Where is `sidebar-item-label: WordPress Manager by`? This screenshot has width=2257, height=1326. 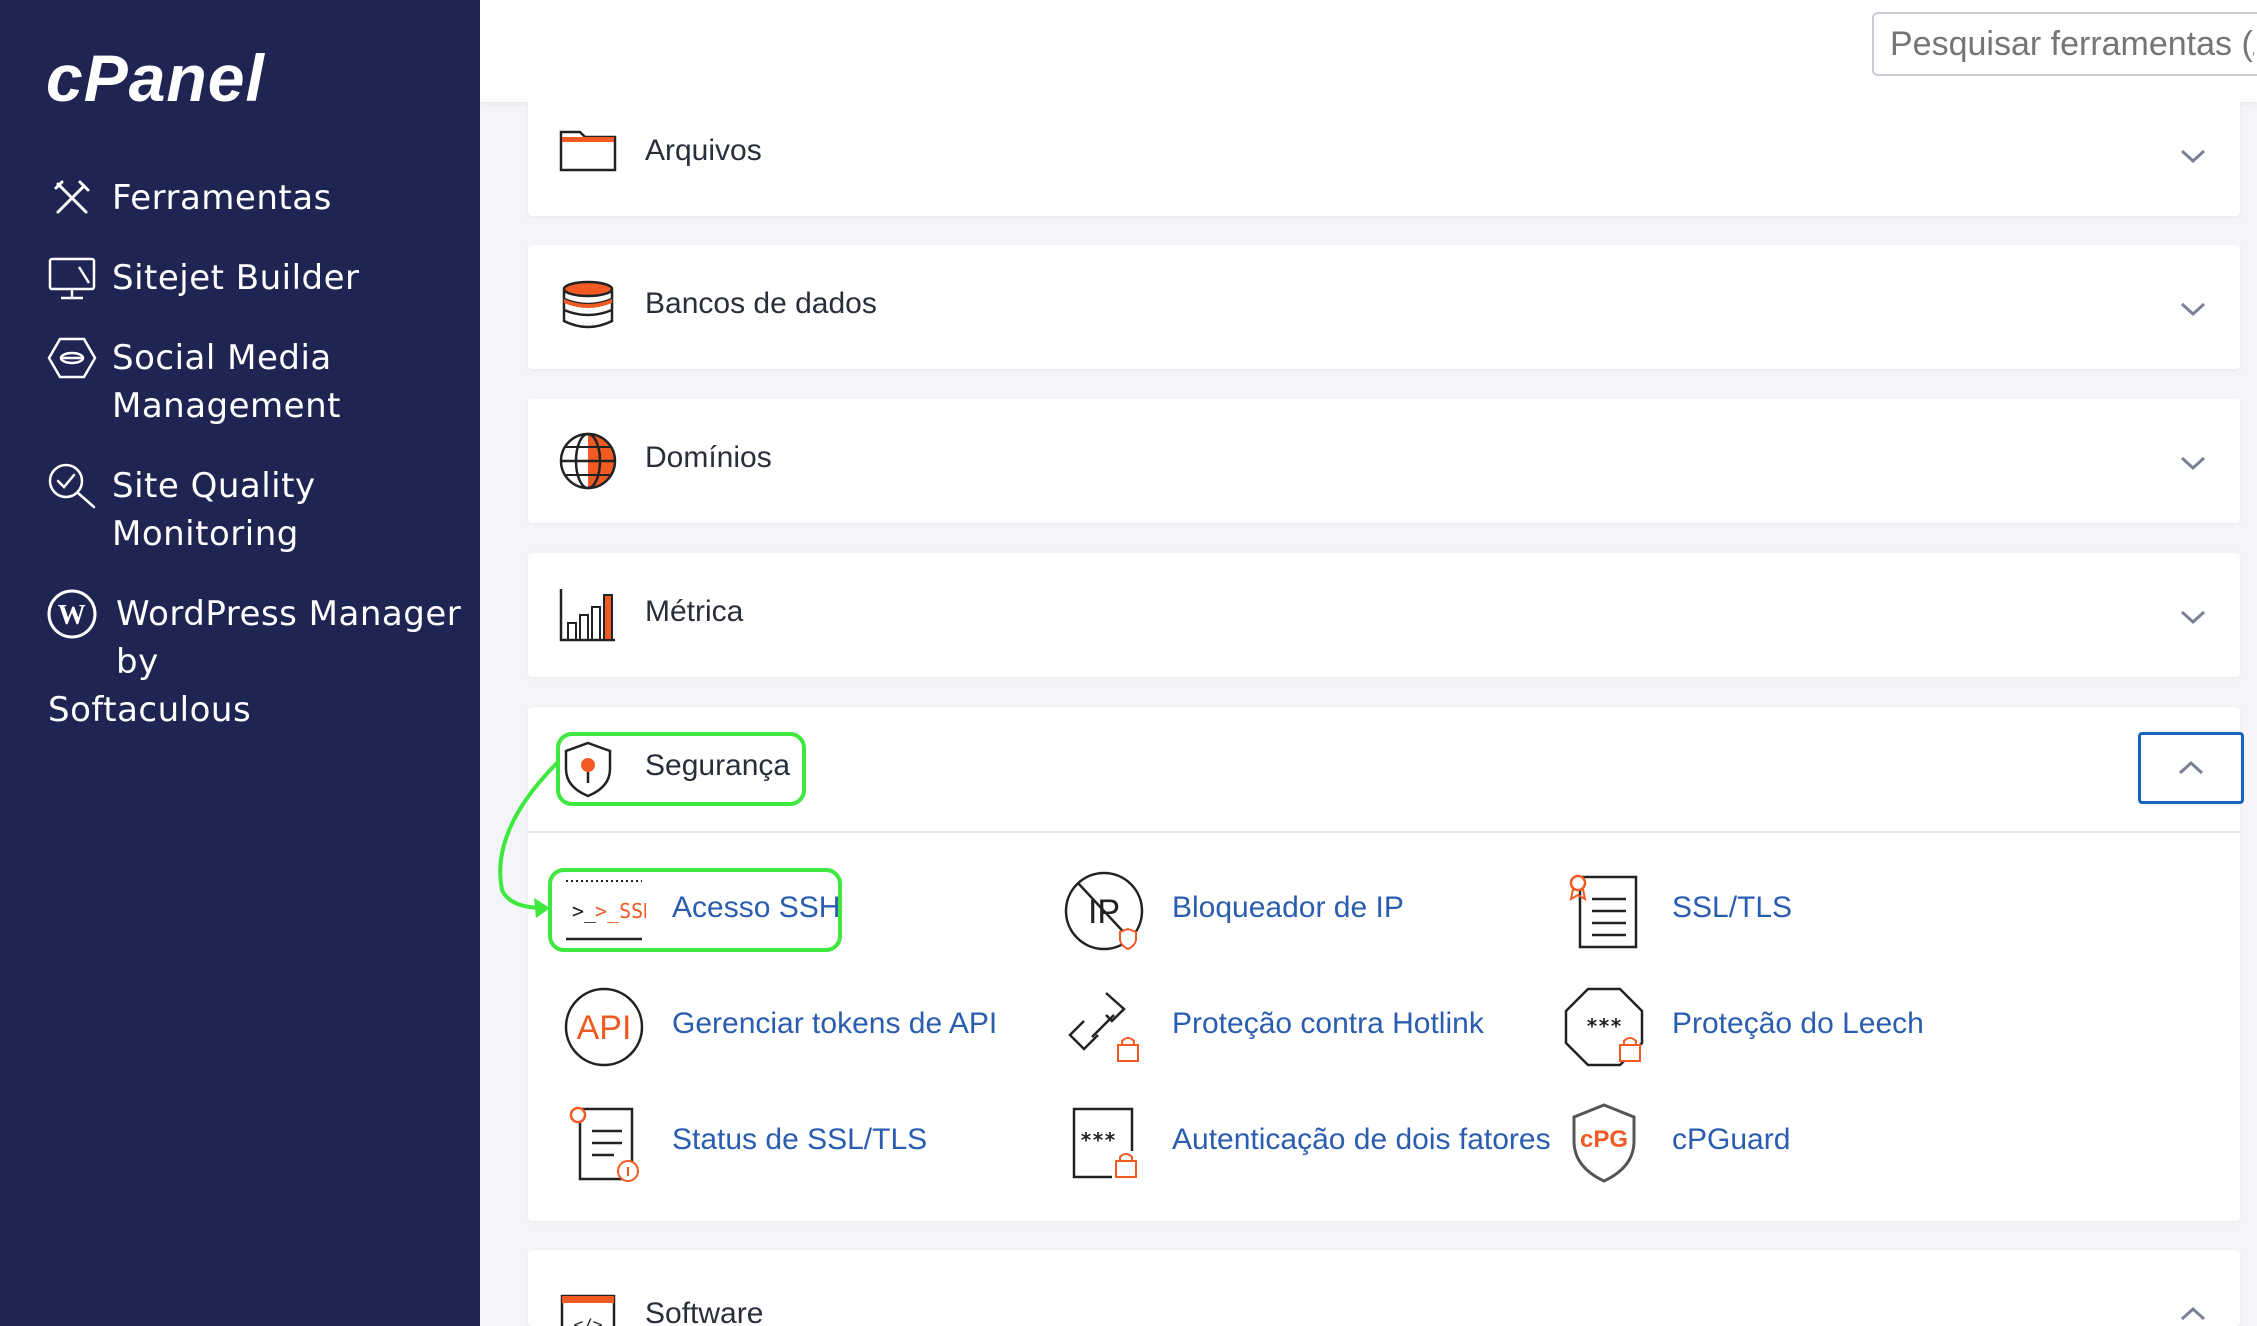 sidebar-item-label: WordPress Manager by is located at coordinates (289, 638).